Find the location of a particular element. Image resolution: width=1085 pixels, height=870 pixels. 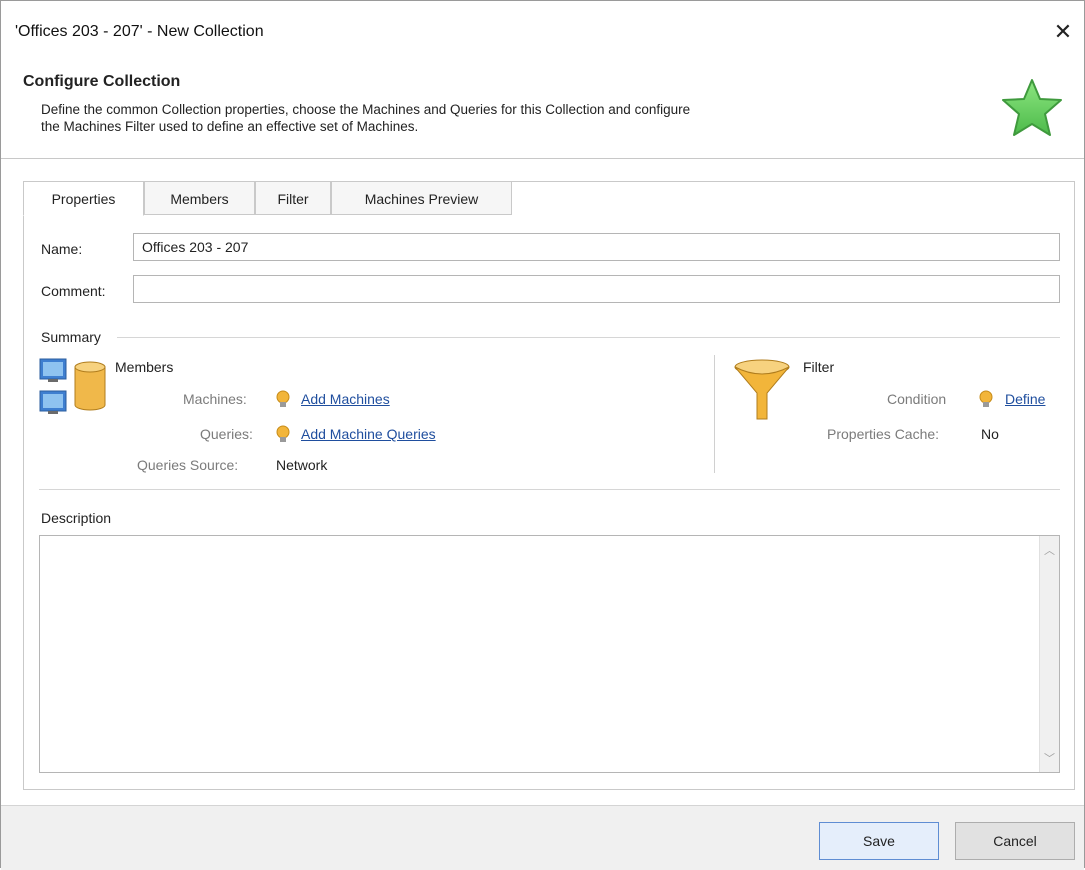

comment-label: Comment: is located at coordinates (73, 291).